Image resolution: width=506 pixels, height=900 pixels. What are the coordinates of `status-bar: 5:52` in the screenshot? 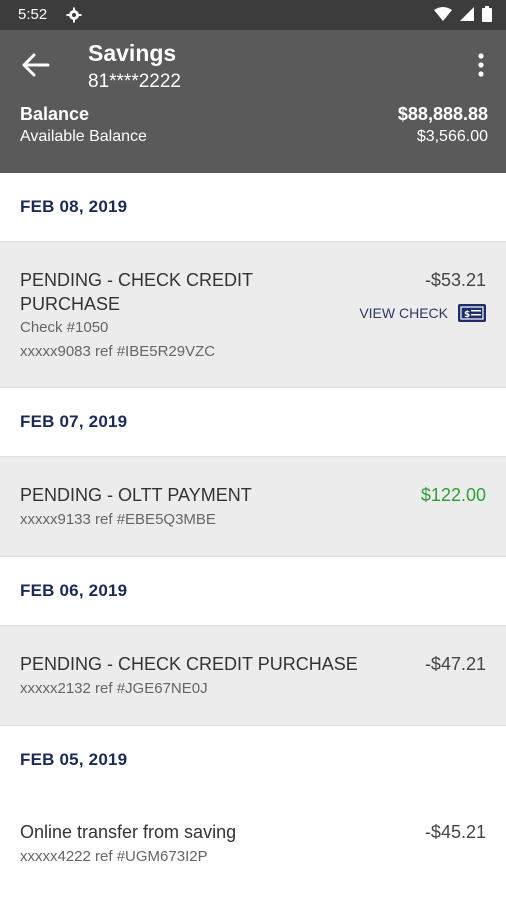 It's located at (253, 15).